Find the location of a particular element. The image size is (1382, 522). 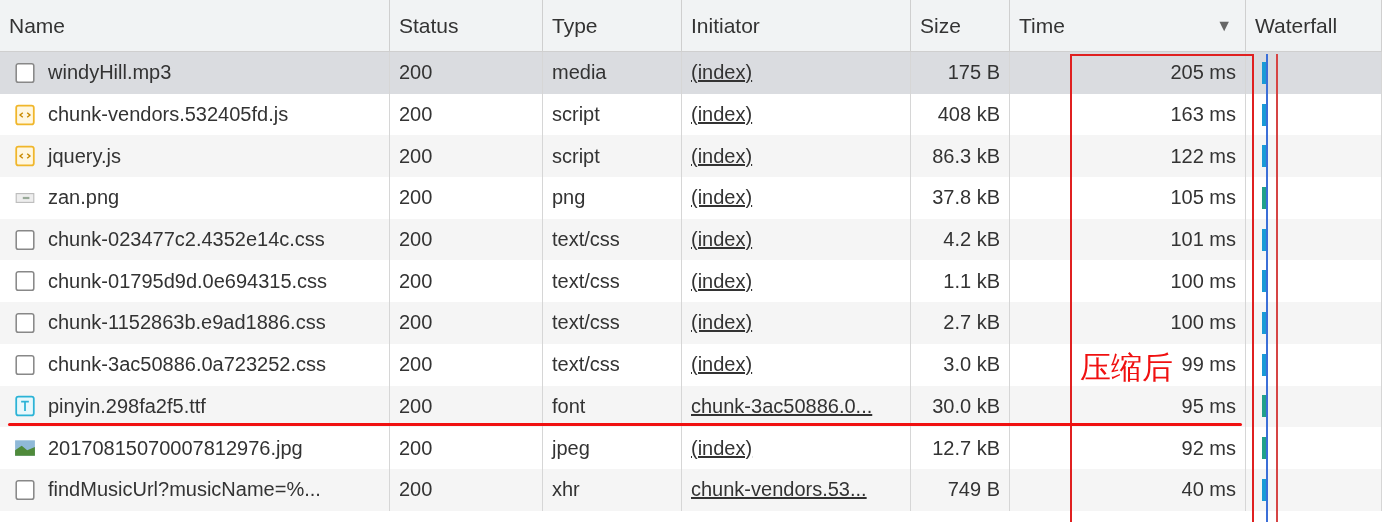

resource-type: script is located at coordinates (612, 156).